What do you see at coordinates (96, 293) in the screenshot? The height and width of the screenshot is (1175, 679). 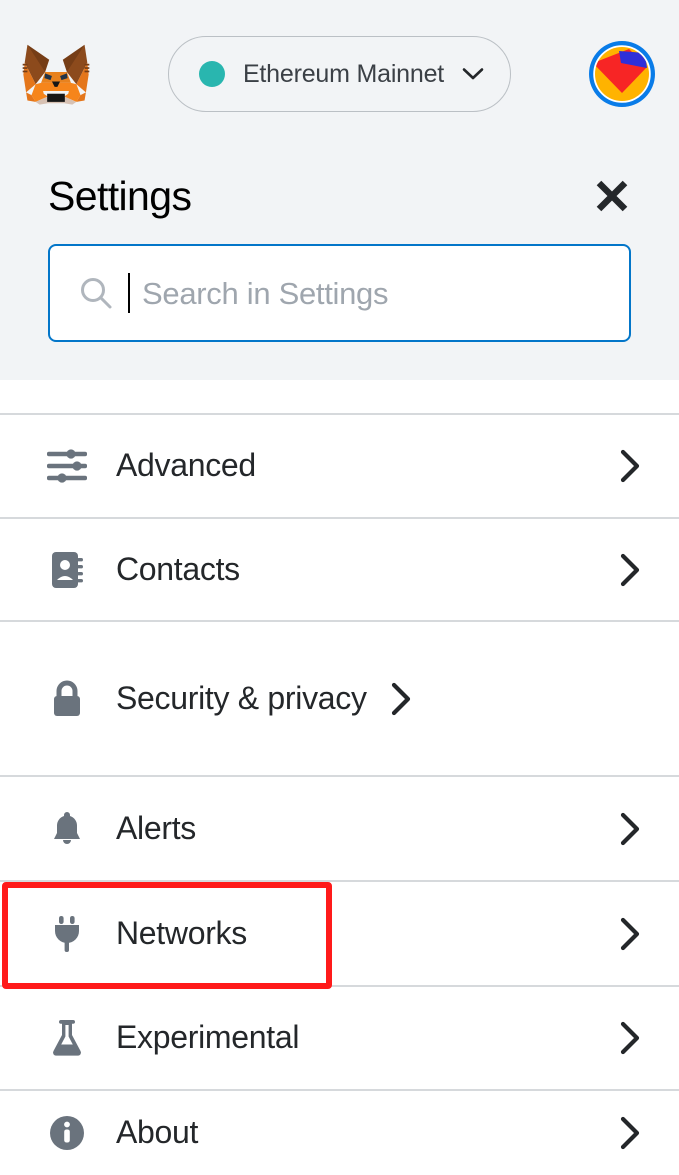 I see `search-icon` at bounding box center [96, 293].